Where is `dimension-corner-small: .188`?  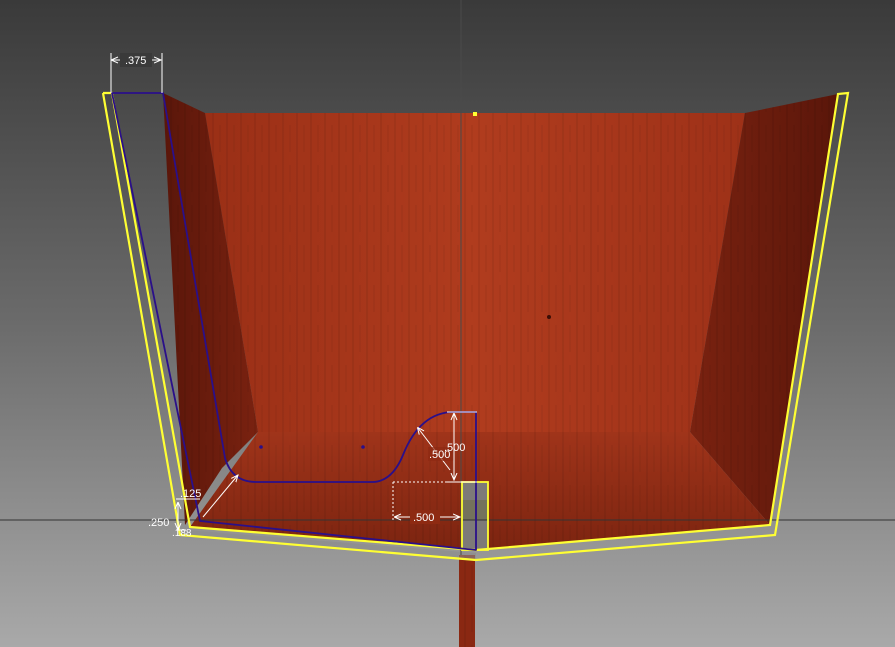 dimension-corner-small: .188 is located at coordinates (182, 533).